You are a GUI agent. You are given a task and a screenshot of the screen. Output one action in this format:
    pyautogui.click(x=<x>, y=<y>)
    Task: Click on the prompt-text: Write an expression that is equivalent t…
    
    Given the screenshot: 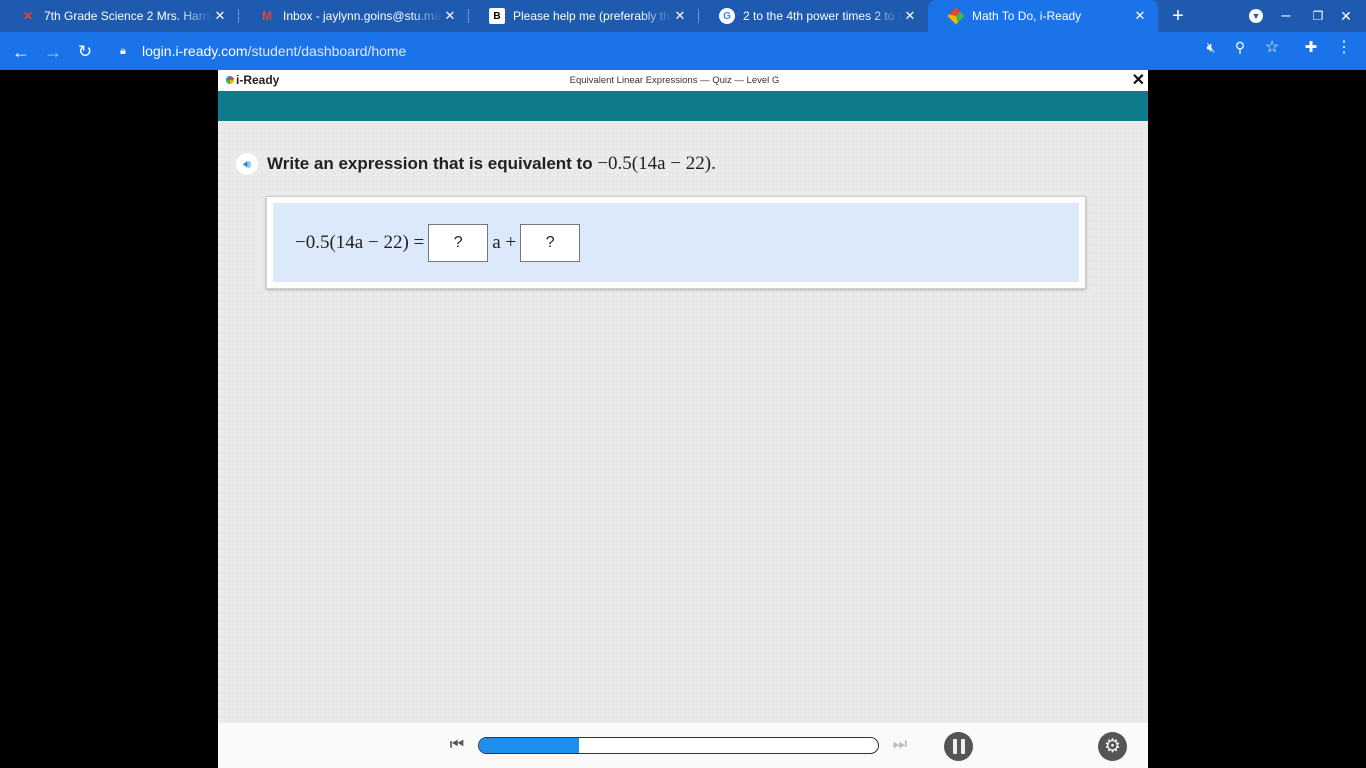 What is the action you would take?
    pyautogui.click(x=432, y=163)
    